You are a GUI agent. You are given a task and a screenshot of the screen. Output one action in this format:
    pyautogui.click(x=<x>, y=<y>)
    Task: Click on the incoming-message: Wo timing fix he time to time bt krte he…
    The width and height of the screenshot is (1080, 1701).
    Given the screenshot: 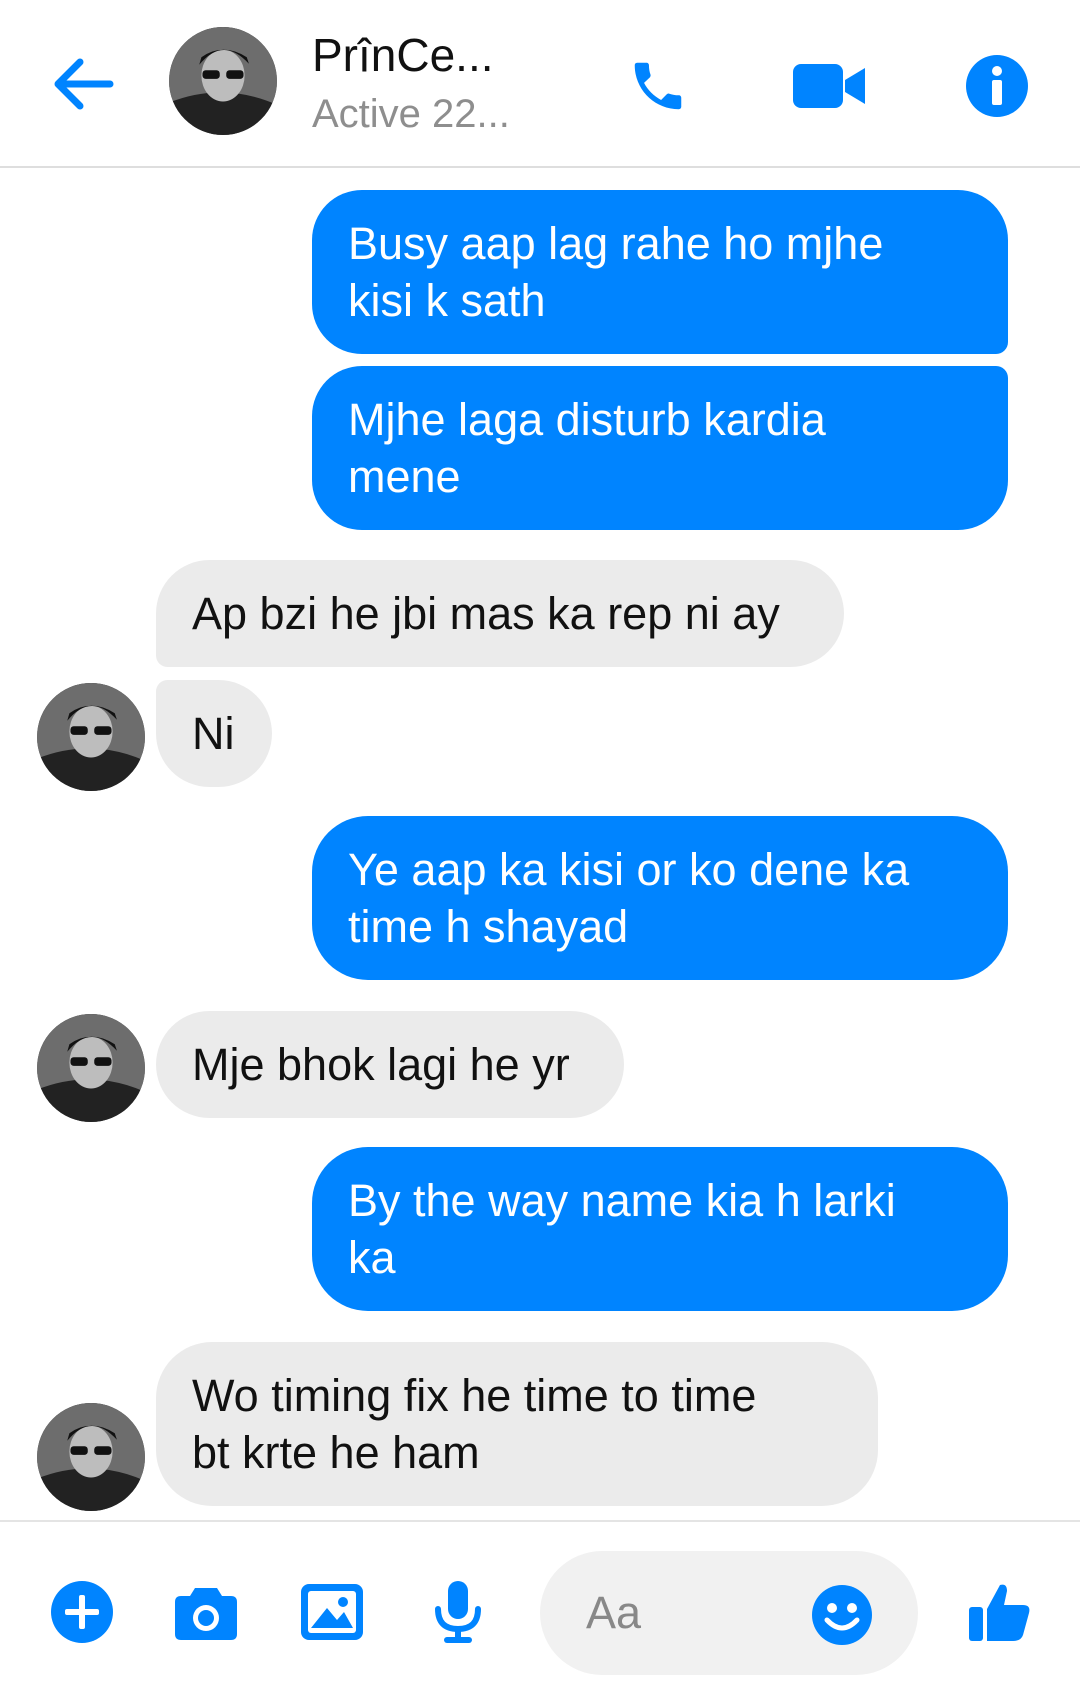 What is the action you would take?
    pyautogui.click(x=517, y=1424)
    